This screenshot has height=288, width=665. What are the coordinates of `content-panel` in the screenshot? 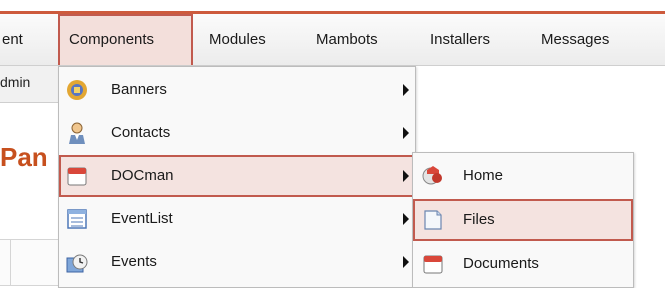 It's located at (30, 262).